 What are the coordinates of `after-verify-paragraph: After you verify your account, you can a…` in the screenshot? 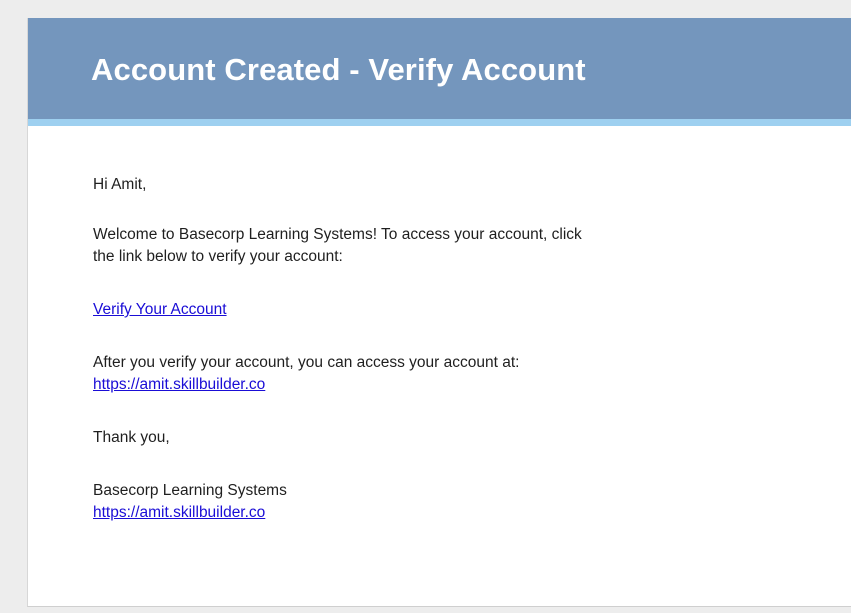 It's located at (472, 374).